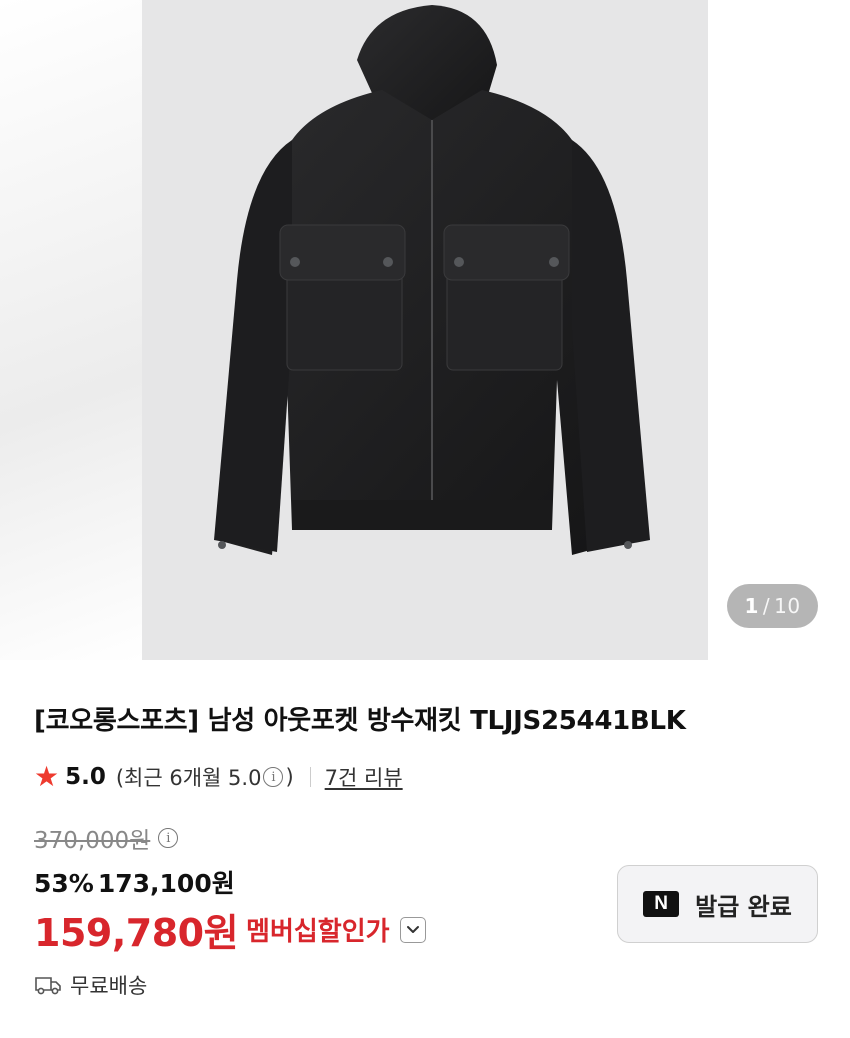  Describe the element at coordinates (188, 778) in the screenshot. I see `recent-rating-text: (최근 6개월 5.0` at that location.